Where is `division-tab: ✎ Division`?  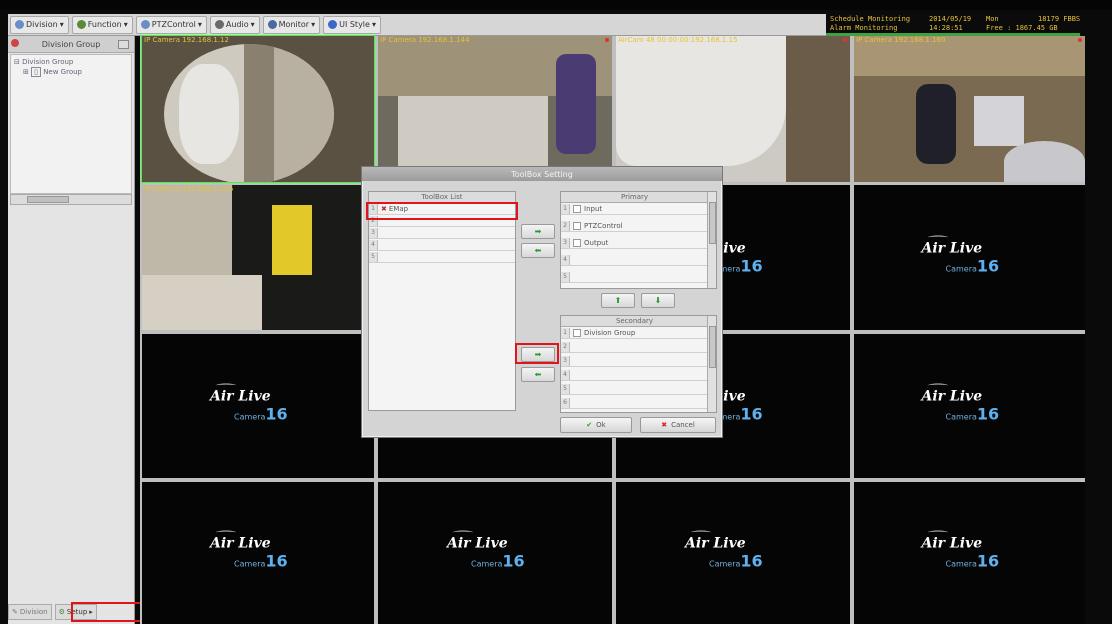
division-tab: ✎ Division is located at coordinates (30, 612).